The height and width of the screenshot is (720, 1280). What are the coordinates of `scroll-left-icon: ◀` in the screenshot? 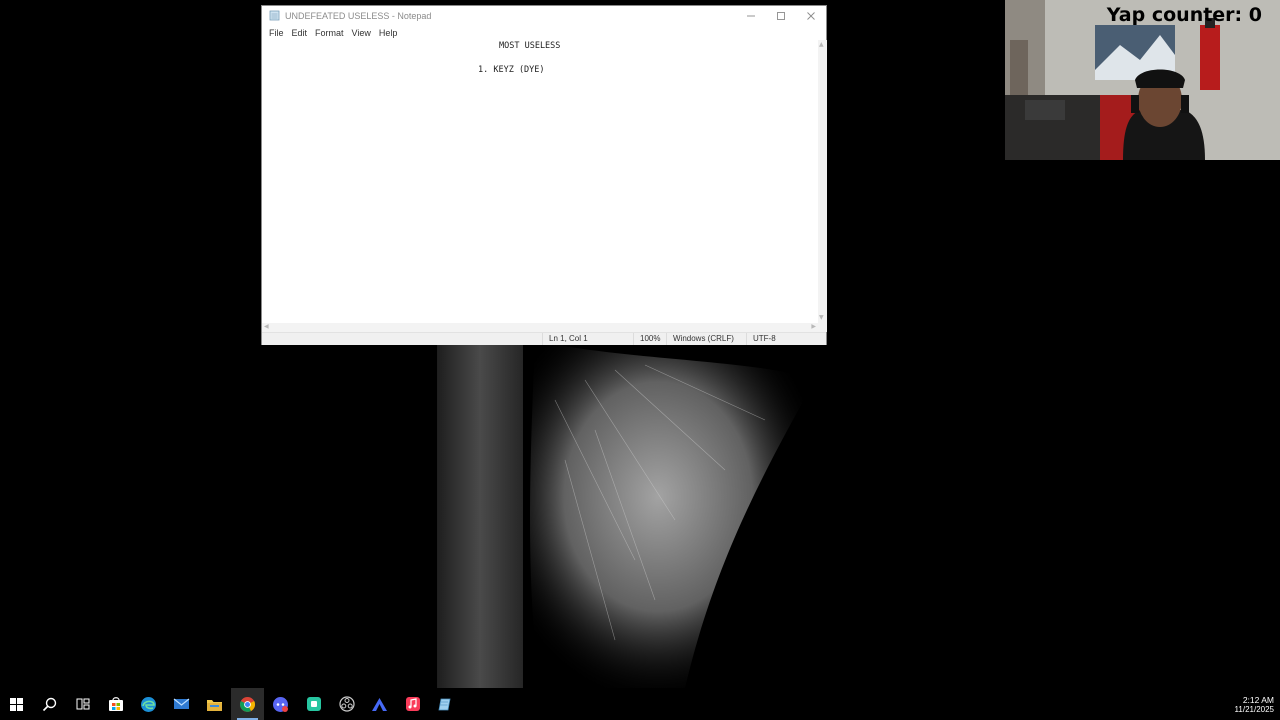 It's located at (266, 327).